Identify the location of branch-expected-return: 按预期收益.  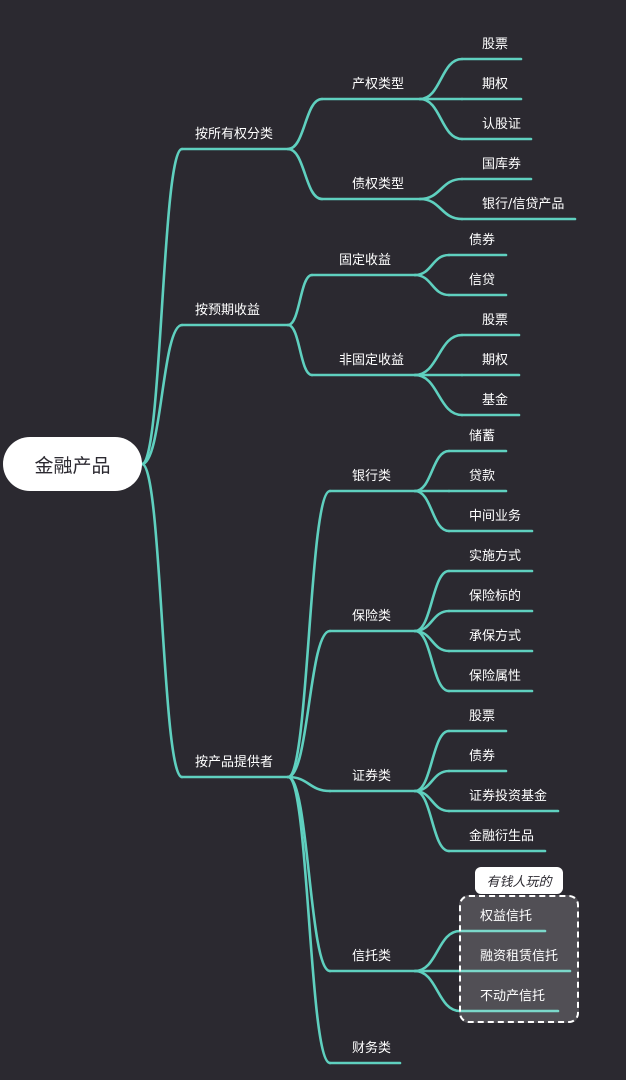
(227, 311).